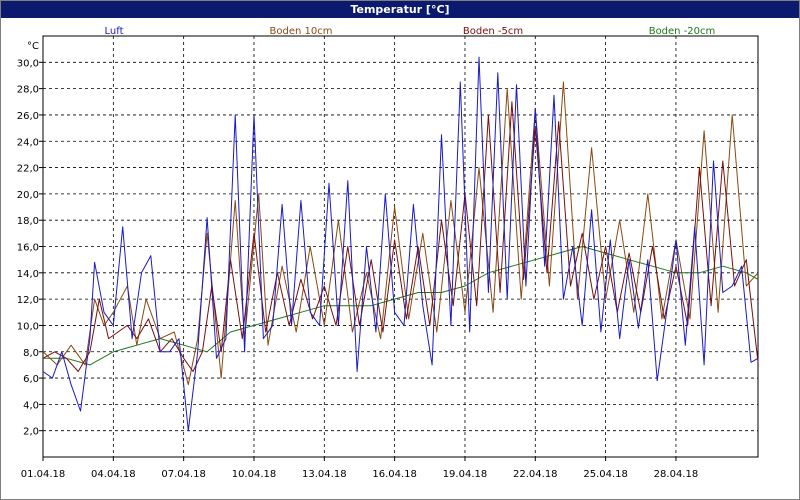  Describe the element at coordinates (410, 31) in the screenshot. I see `legend: Luft Boden 10cm Boden -5cm Boden -20cm` at that location.